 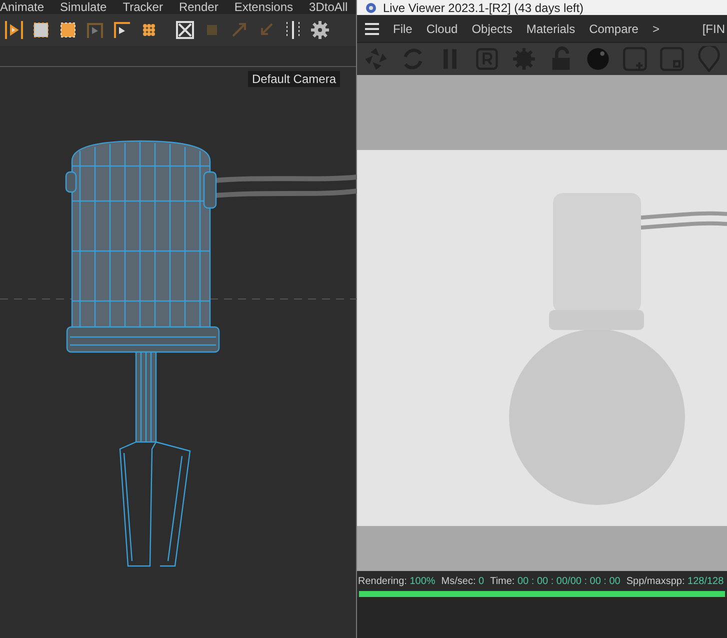 What do you see at coordinates (656, 29) in the screenshot?
I see `menu-item: >` at bounding box center [656, 29].